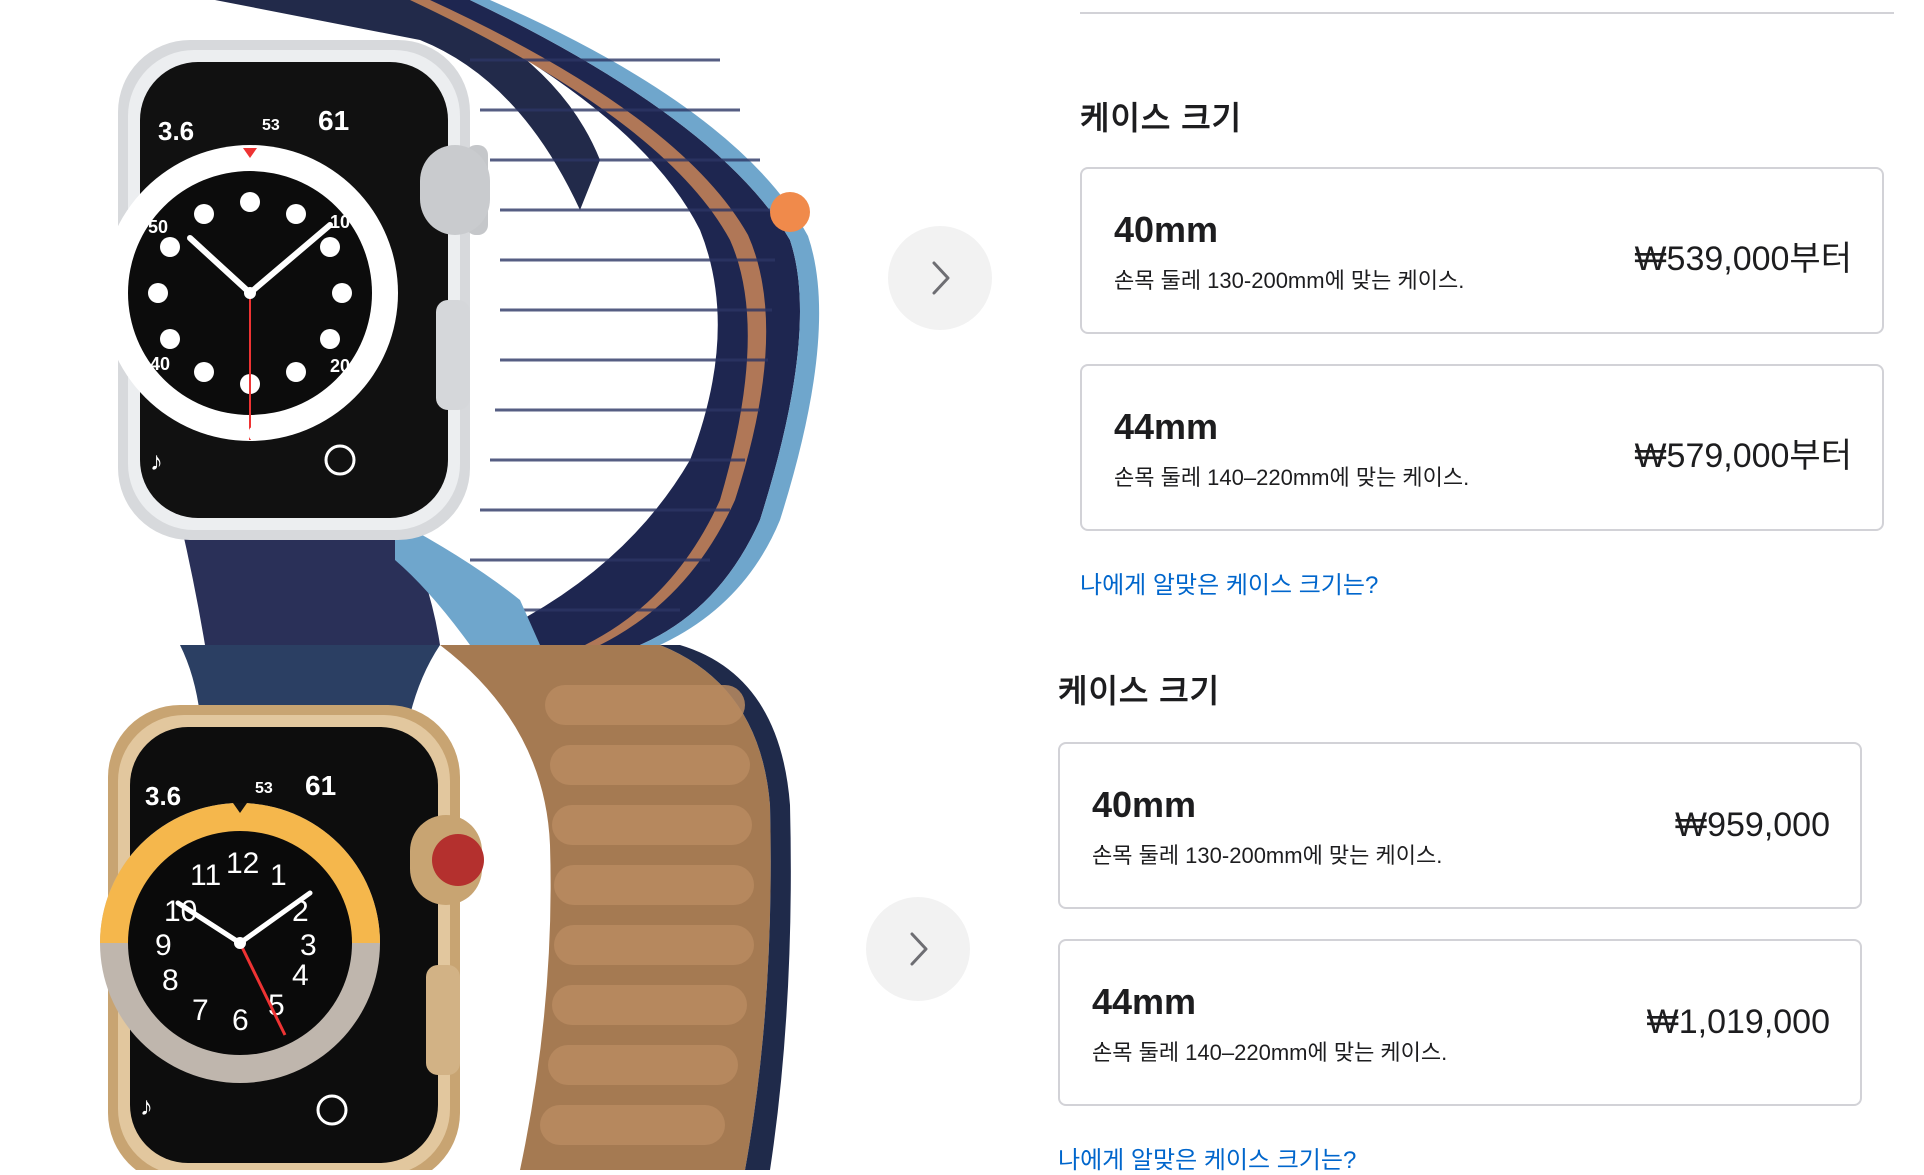 This screenshot has width=1924, height=1175. Describe the element at coordinates (158, 227) in the screenshot. I see `svg-text: 50` at that location.